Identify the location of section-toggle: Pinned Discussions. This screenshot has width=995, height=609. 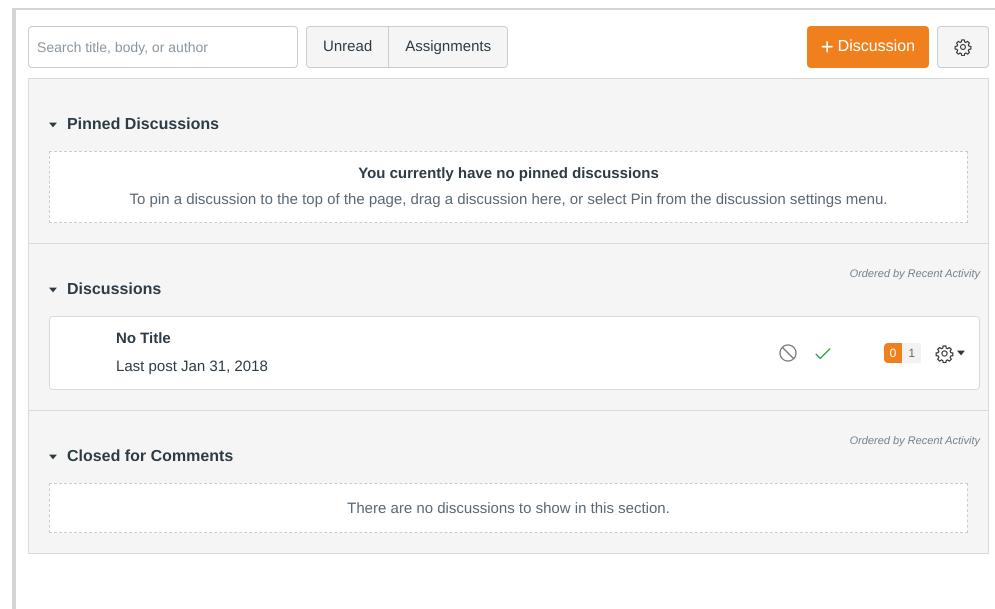
(134, 125).